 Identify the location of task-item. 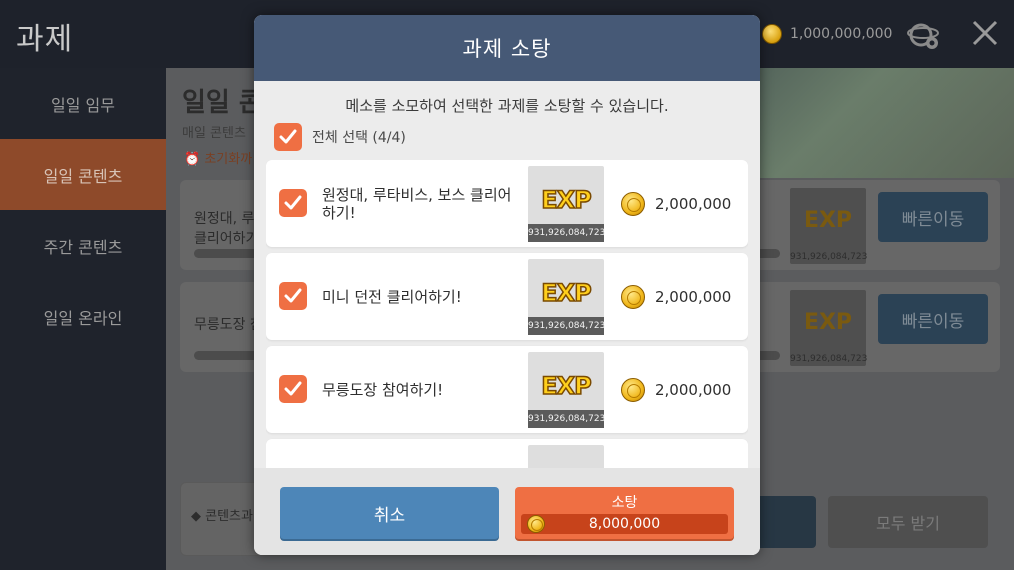
(507, 453).